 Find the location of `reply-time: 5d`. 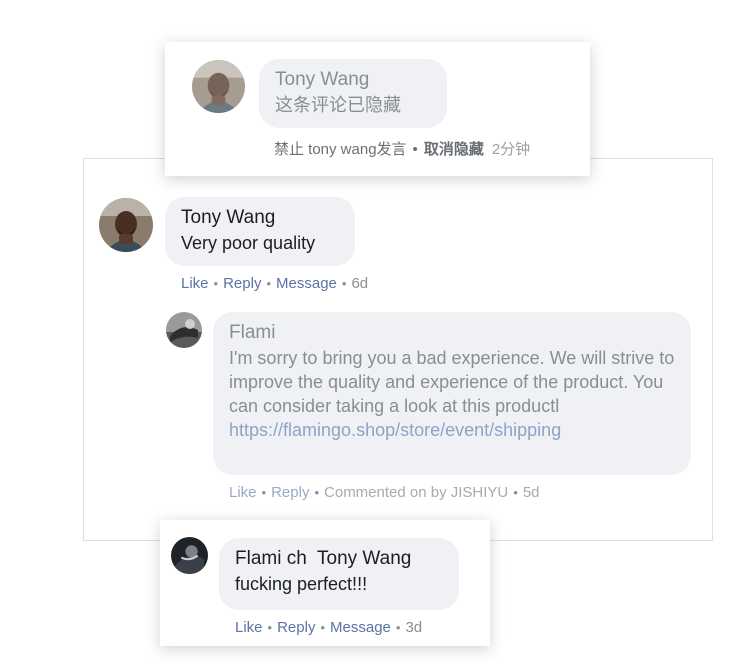

reply-time: 5d is located at coordinates (531, 492).